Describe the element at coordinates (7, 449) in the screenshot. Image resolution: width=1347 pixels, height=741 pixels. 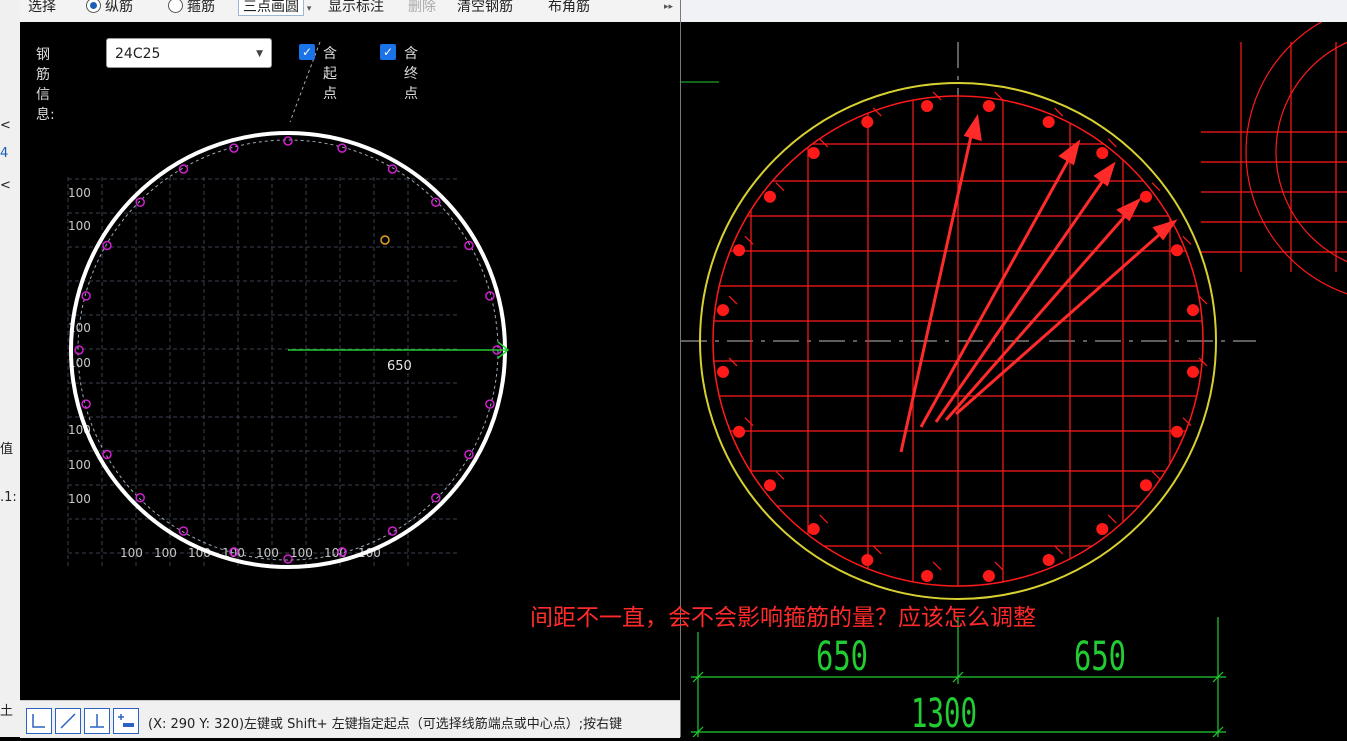
I see `sidebar-item: 值` at that location.